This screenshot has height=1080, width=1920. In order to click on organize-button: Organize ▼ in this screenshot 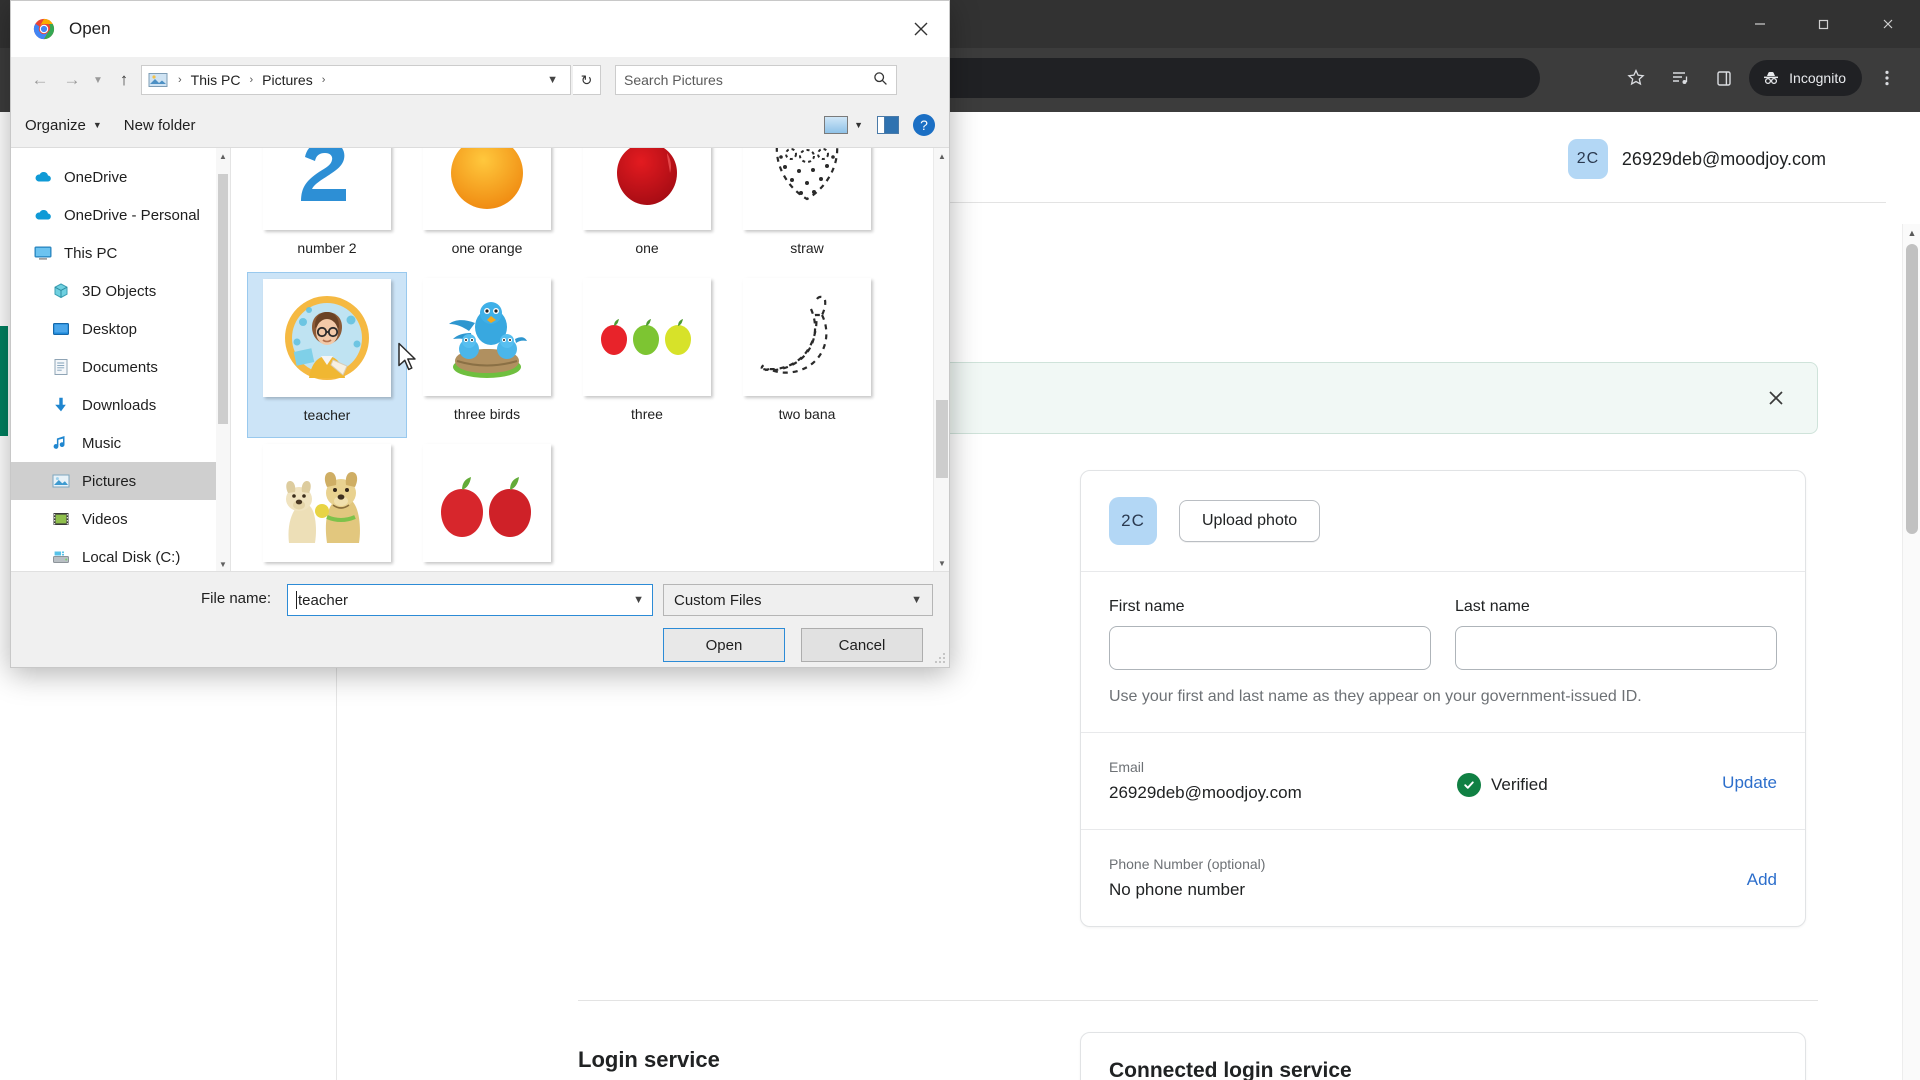, I will do `click(63, 125)`.